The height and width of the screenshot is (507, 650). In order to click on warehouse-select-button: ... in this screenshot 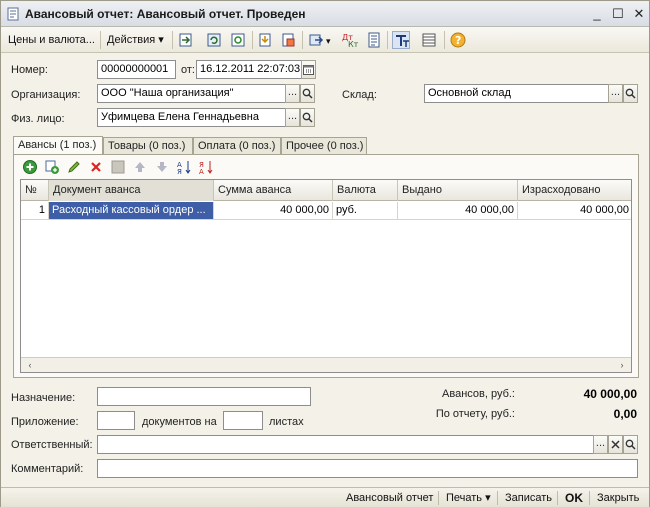, I will do `click(615, 93)`.